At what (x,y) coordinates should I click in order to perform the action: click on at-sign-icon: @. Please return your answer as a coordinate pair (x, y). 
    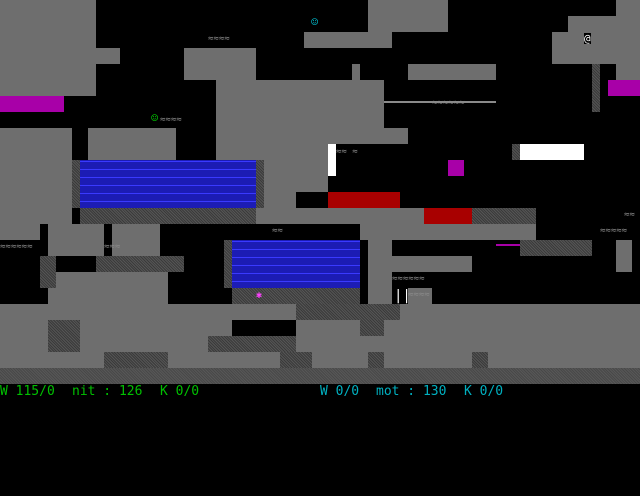
    Looking at the image, I should click on (587, 38).